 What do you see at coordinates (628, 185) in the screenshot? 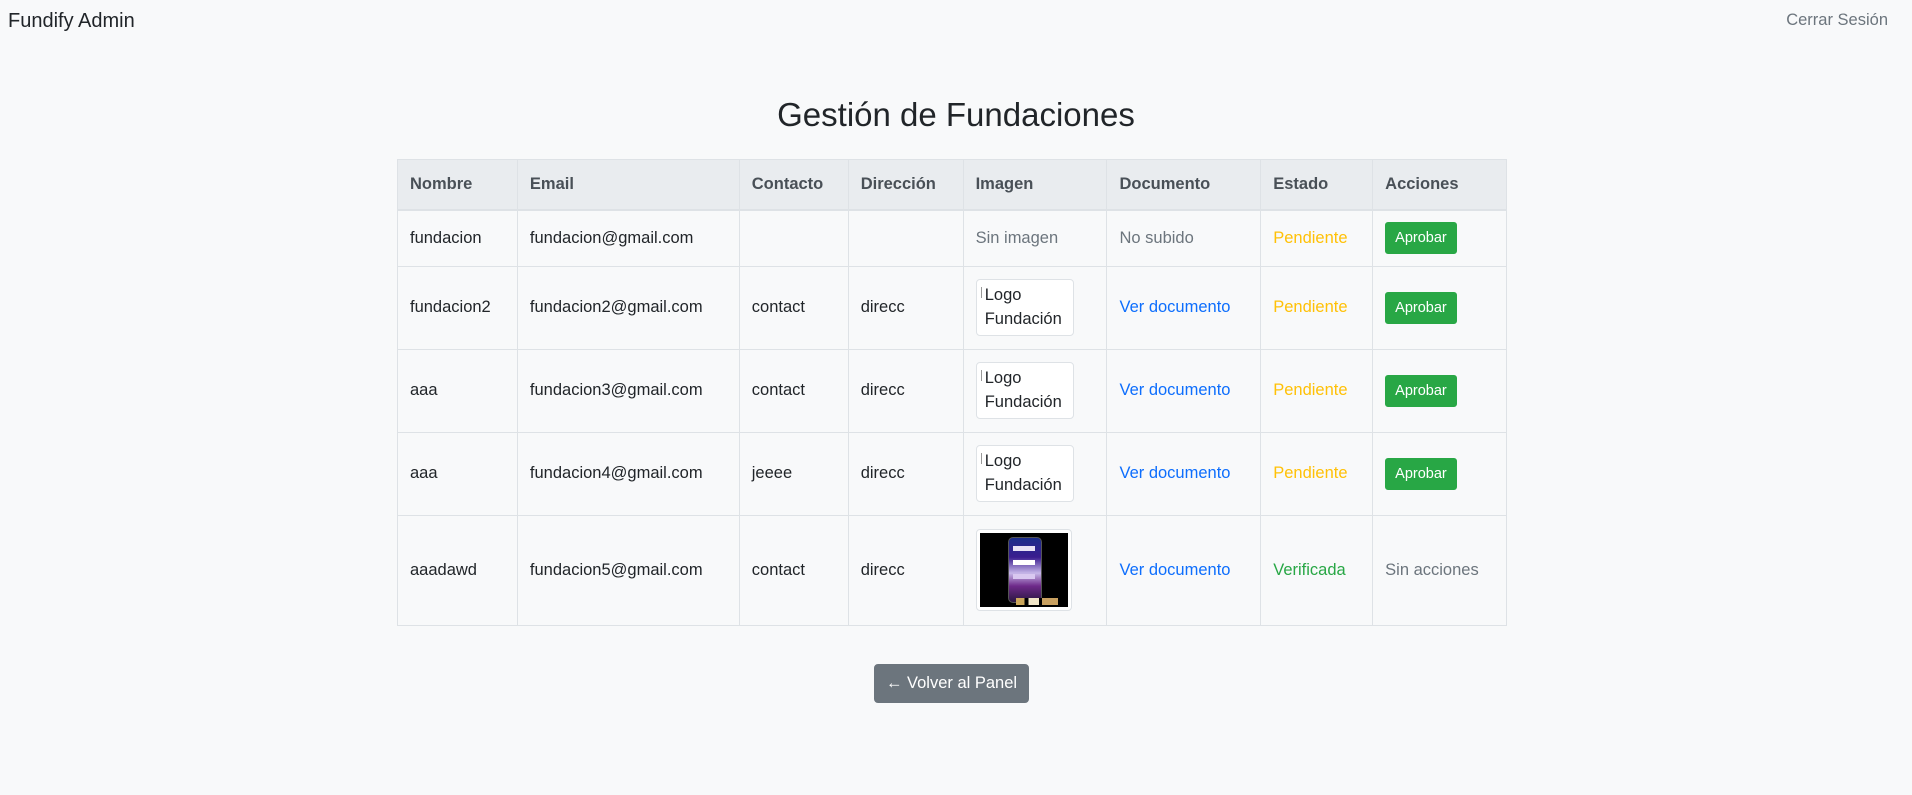
I see `header-email: Email` at bounding box center [628, 185].